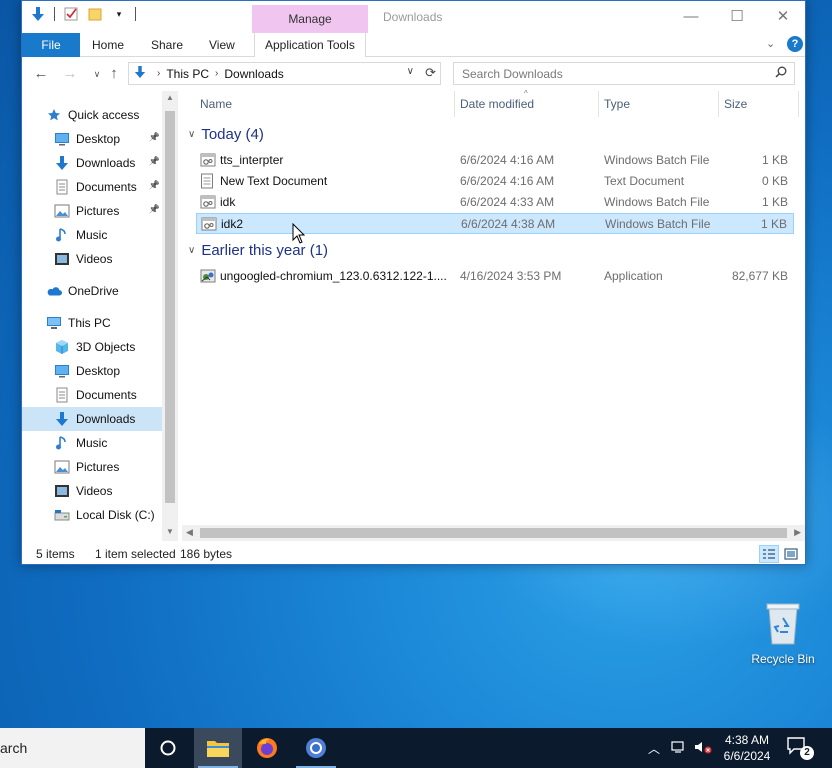  I want to click on new-folder-icon, so click(95, 14).